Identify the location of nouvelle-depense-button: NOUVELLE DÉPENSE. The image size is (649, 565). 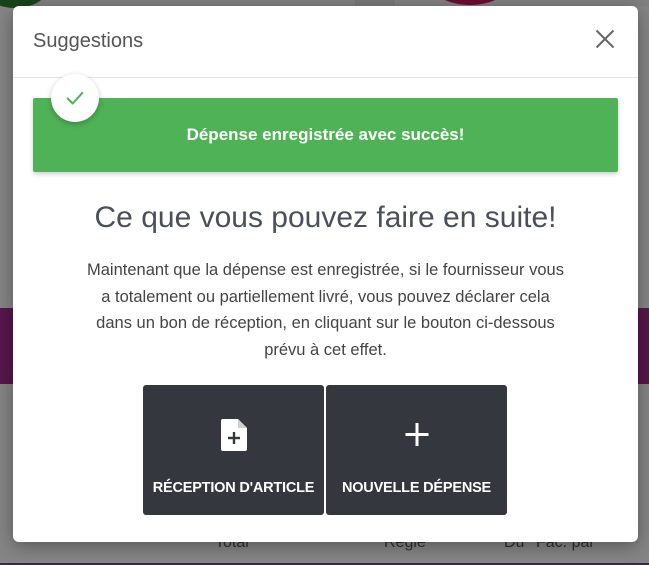
(416, 450).